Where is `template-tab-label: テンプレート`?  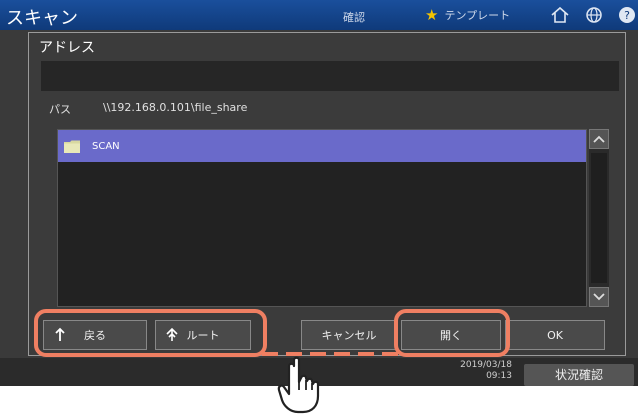 template-tab-label: テンプレート is located at coordinates (477, 15).